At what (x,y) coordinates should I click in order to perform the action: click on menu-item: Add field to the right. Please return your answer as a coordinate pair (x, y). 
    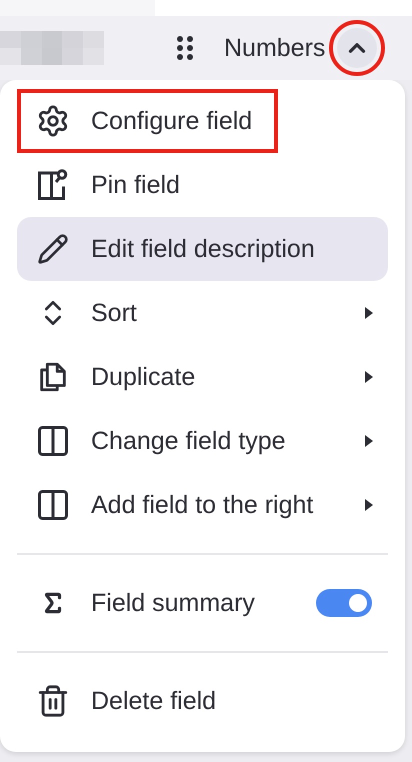
    Looking at the image, I should click on (202, 505).